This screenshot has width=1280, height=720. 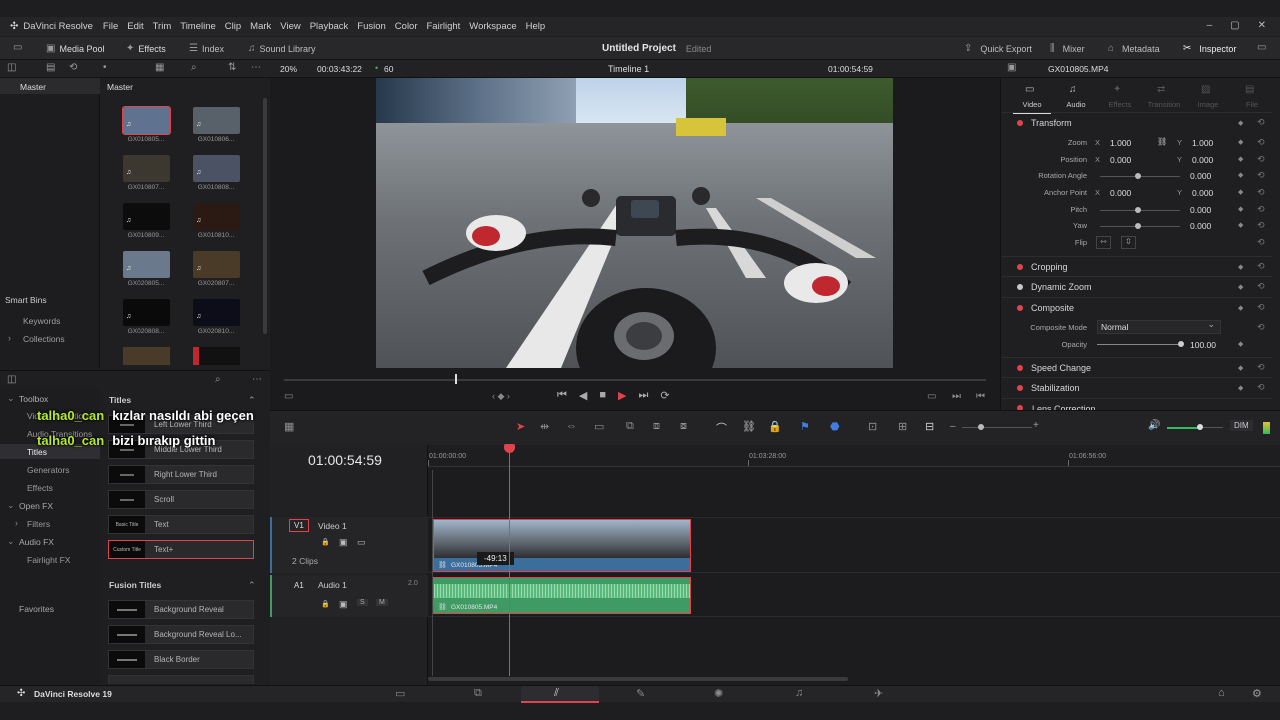 I want to click on zoom-slider, so click(x=997, y=427).